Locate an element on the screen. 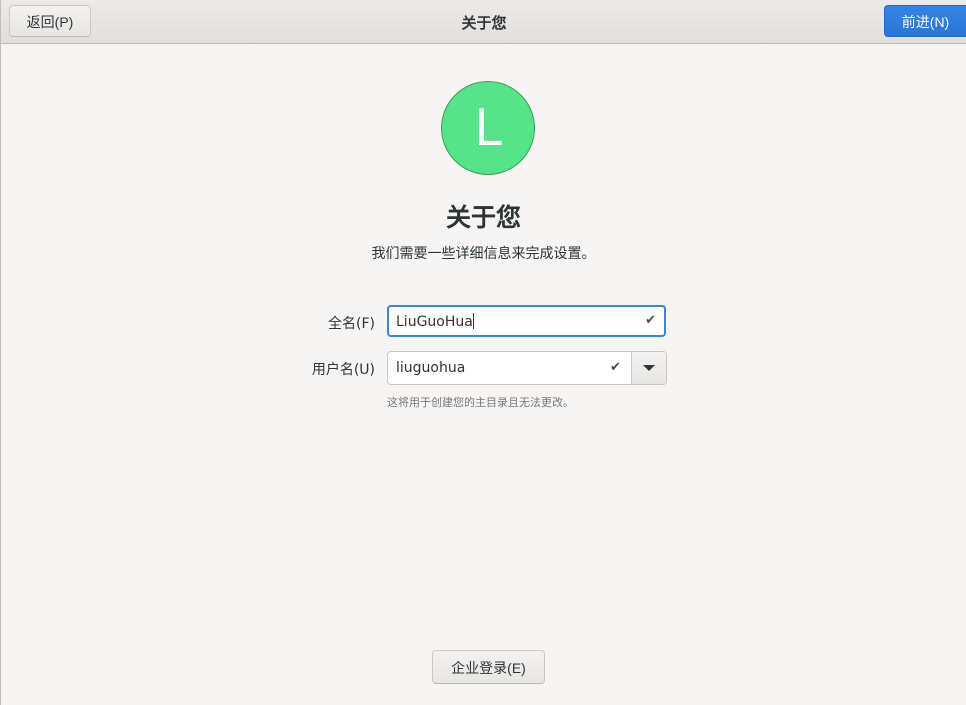 This screenshot has height=705, width=966. username-value: liuguohua is located at coordinates (431, 368).